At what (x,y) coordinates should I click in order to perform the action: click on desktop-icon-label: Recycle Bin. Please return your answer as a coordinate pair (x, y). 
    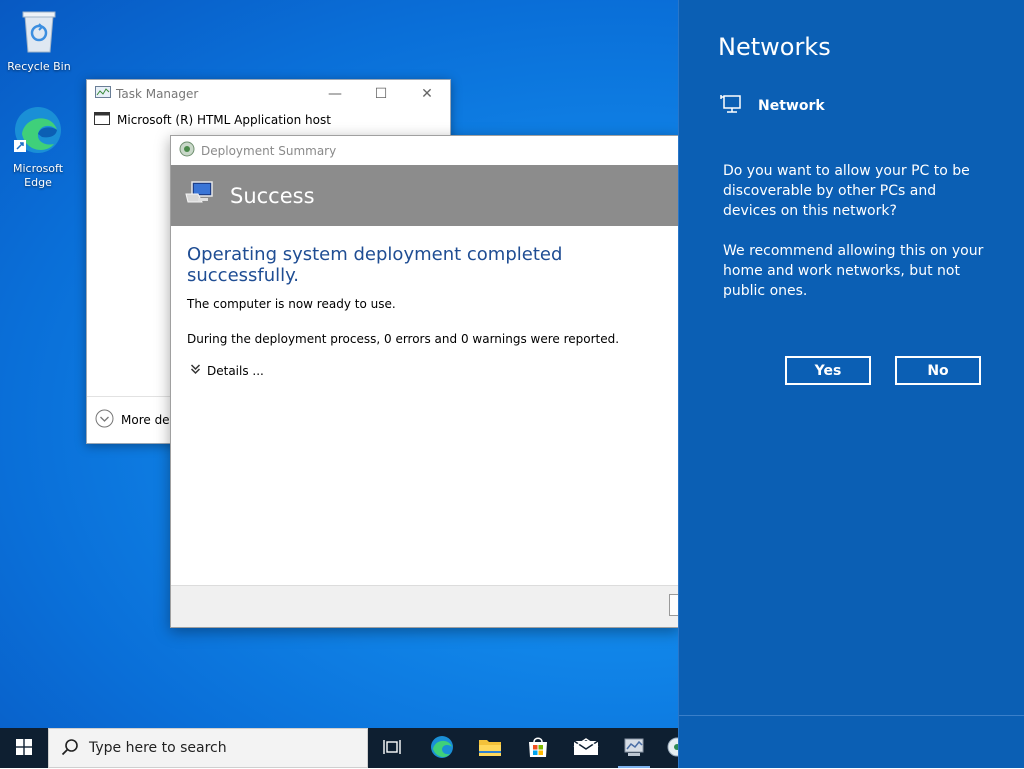
    Looking at the image, I should click on (39, 66).